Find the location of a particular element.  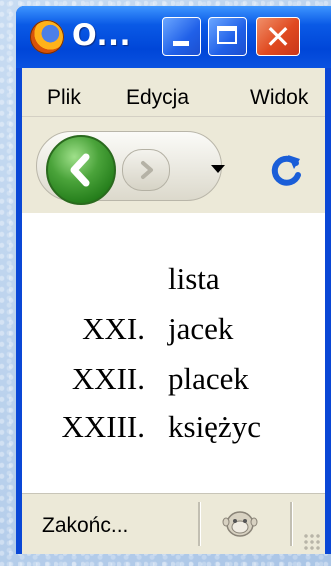

list-item: XXI. jacek is located at coordinates (173, 333).